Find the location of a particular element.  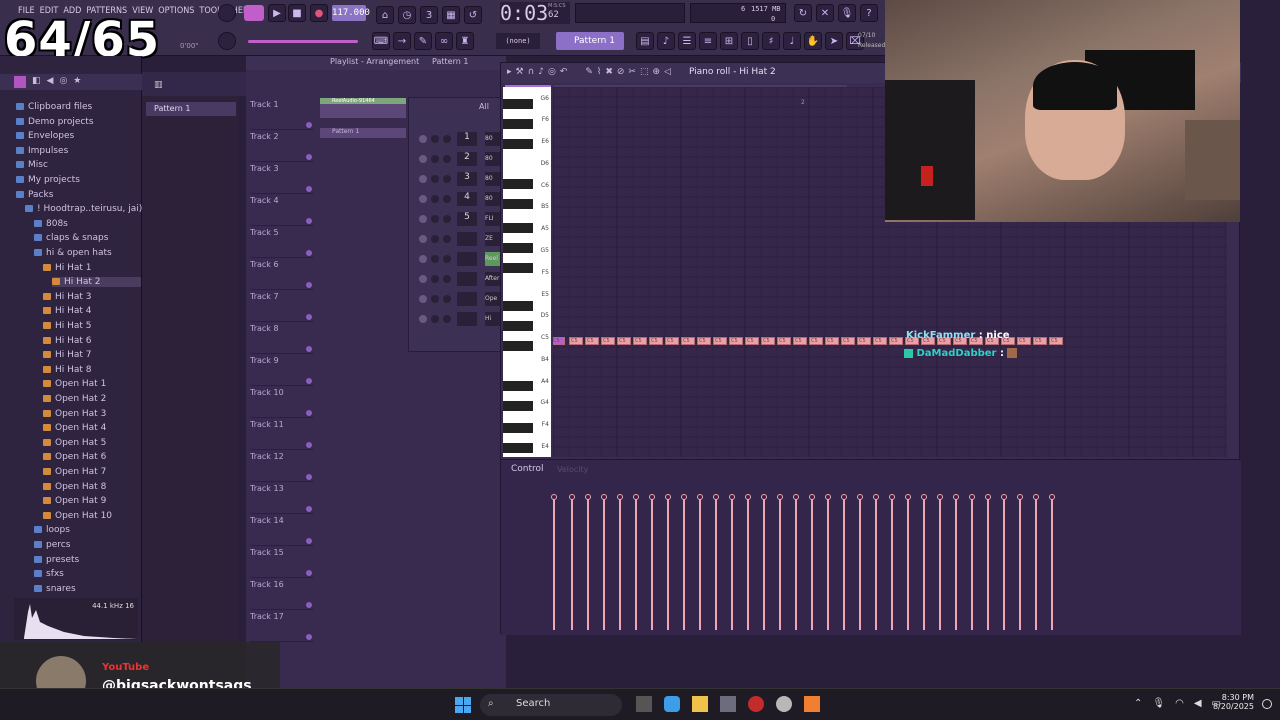

record-button: ● is located at coordinates (319, 13).